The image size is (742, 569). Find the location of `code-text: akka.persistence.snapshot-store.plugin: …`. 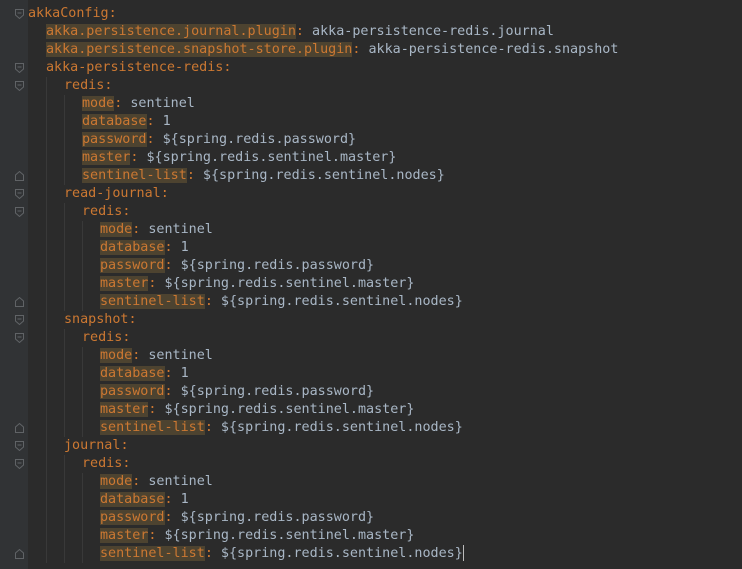

code-text: akka.persistence.snapshot-store.plugin: … is located at coordinates (323, 50).